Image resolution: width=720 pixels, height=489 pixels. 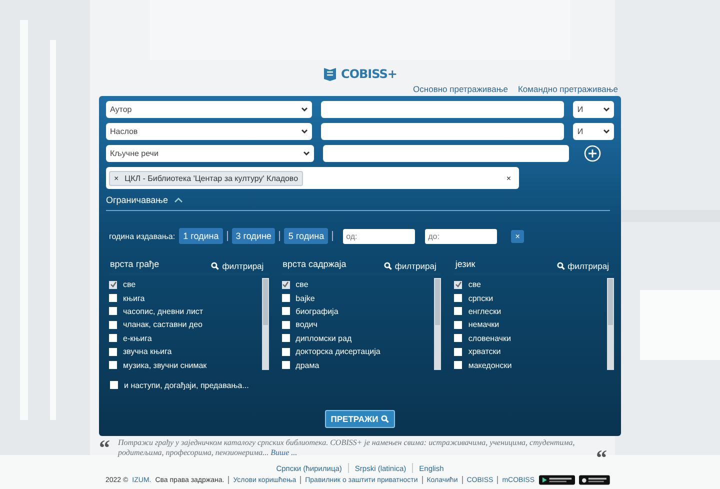 What do you see at coordinates (484, 351) in the screenshot?
I see `option-label: хрватски` at bounding box center [484, 351].